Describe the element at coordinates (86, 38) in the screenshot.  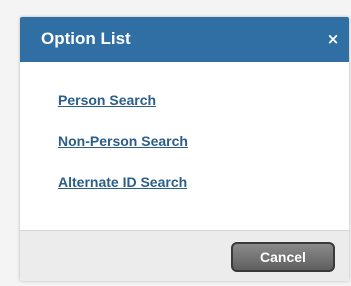
I see `dialog-title: Option List` at that location.